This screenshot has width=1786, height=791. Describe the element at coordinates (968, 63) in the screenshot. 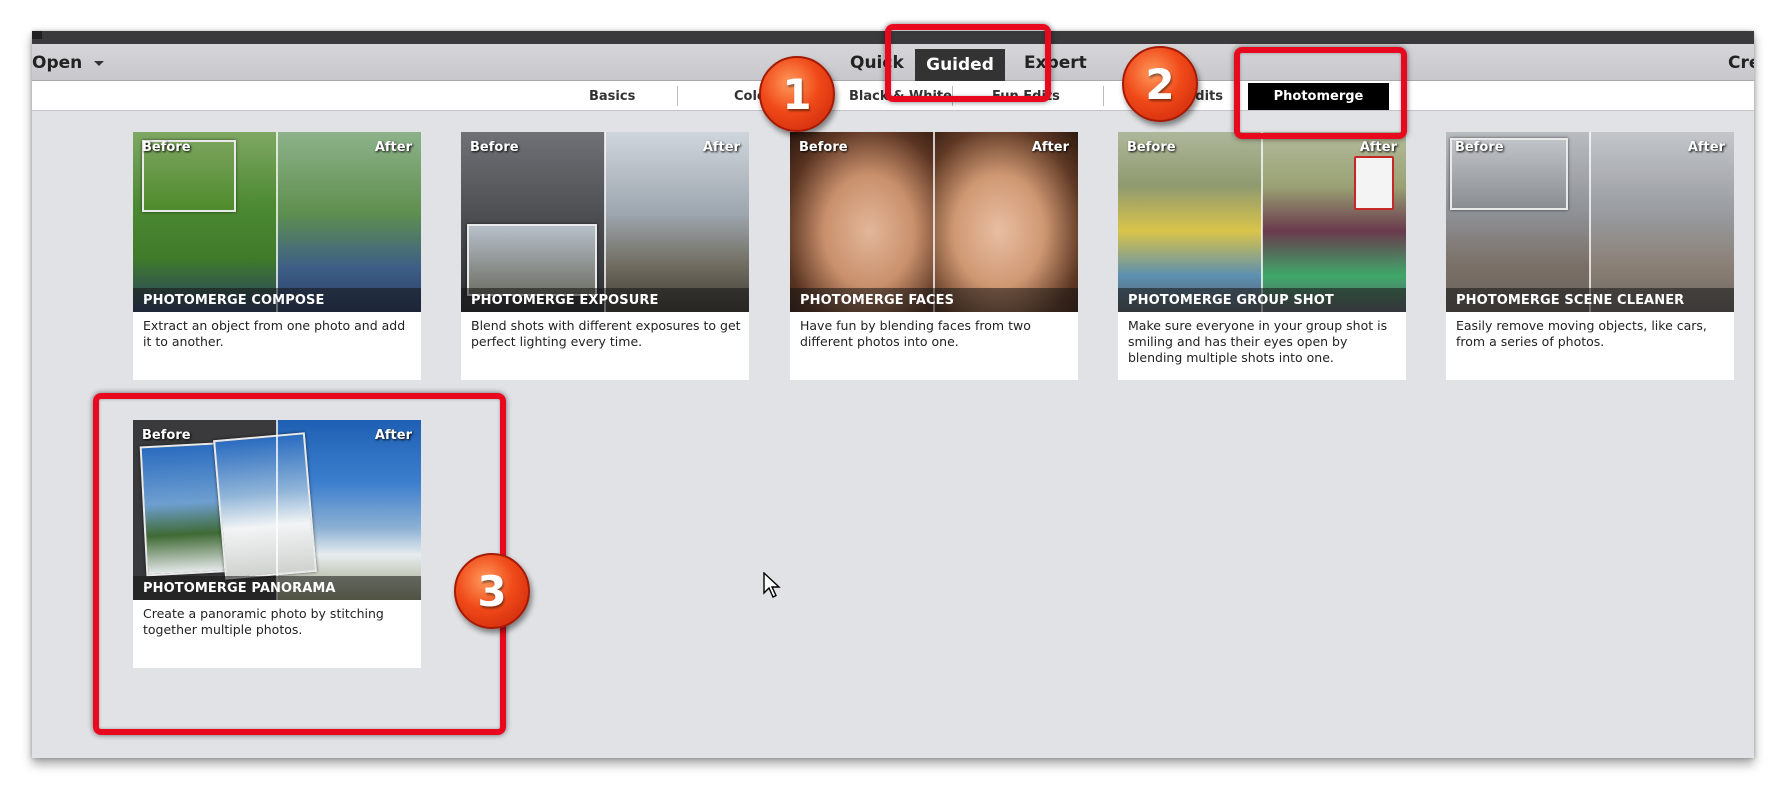

I see `highlight-guided-tab` at that location.